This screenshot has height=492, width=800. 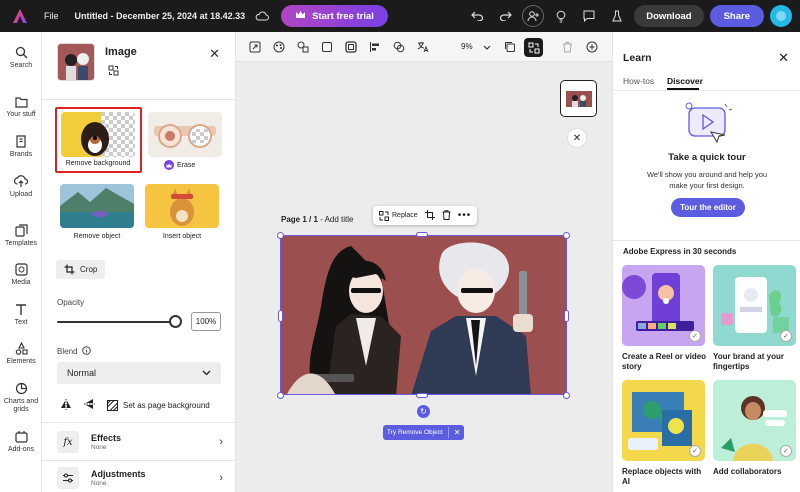 I want to click on crop-icon, so click(x=429, y=215).